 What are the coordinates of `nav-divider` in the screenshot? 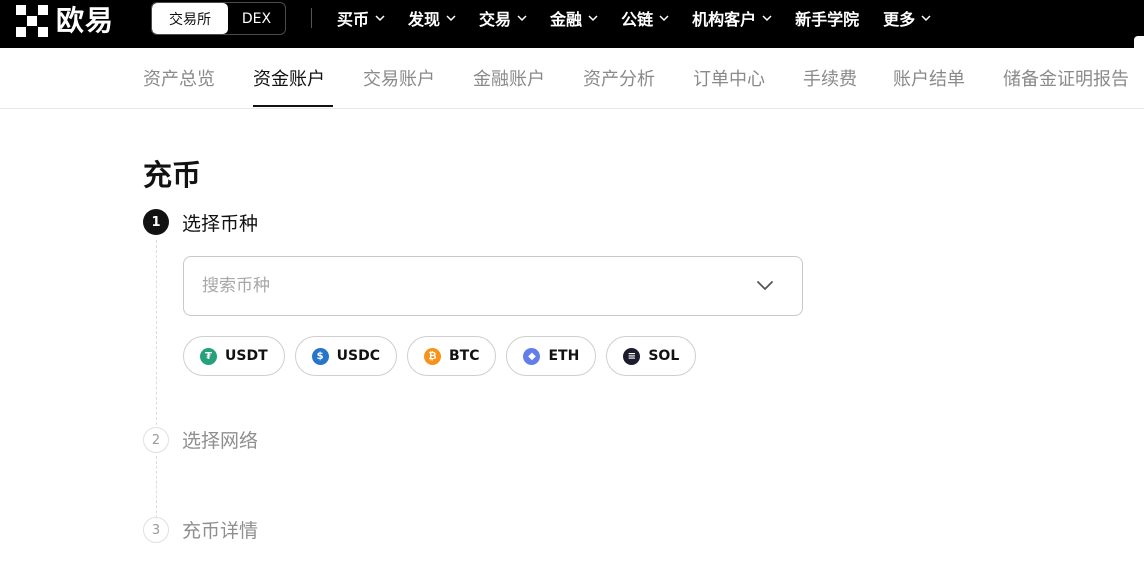 It's located at (311, 18).